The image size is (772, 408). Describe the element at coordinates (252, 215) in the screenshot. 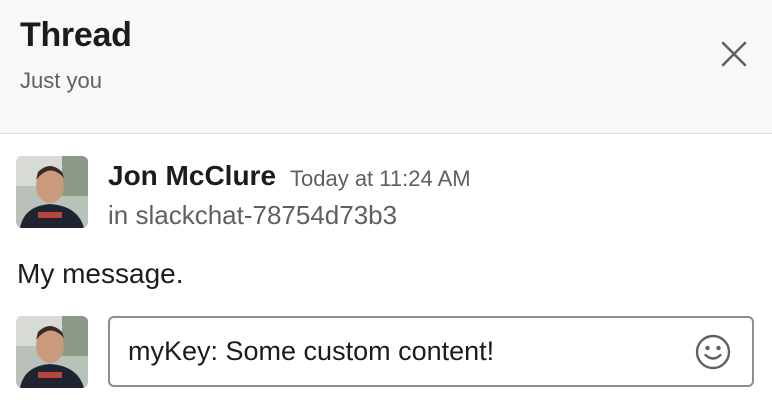

I see `message-channel: in slackchat-78754d73b3` at that location.